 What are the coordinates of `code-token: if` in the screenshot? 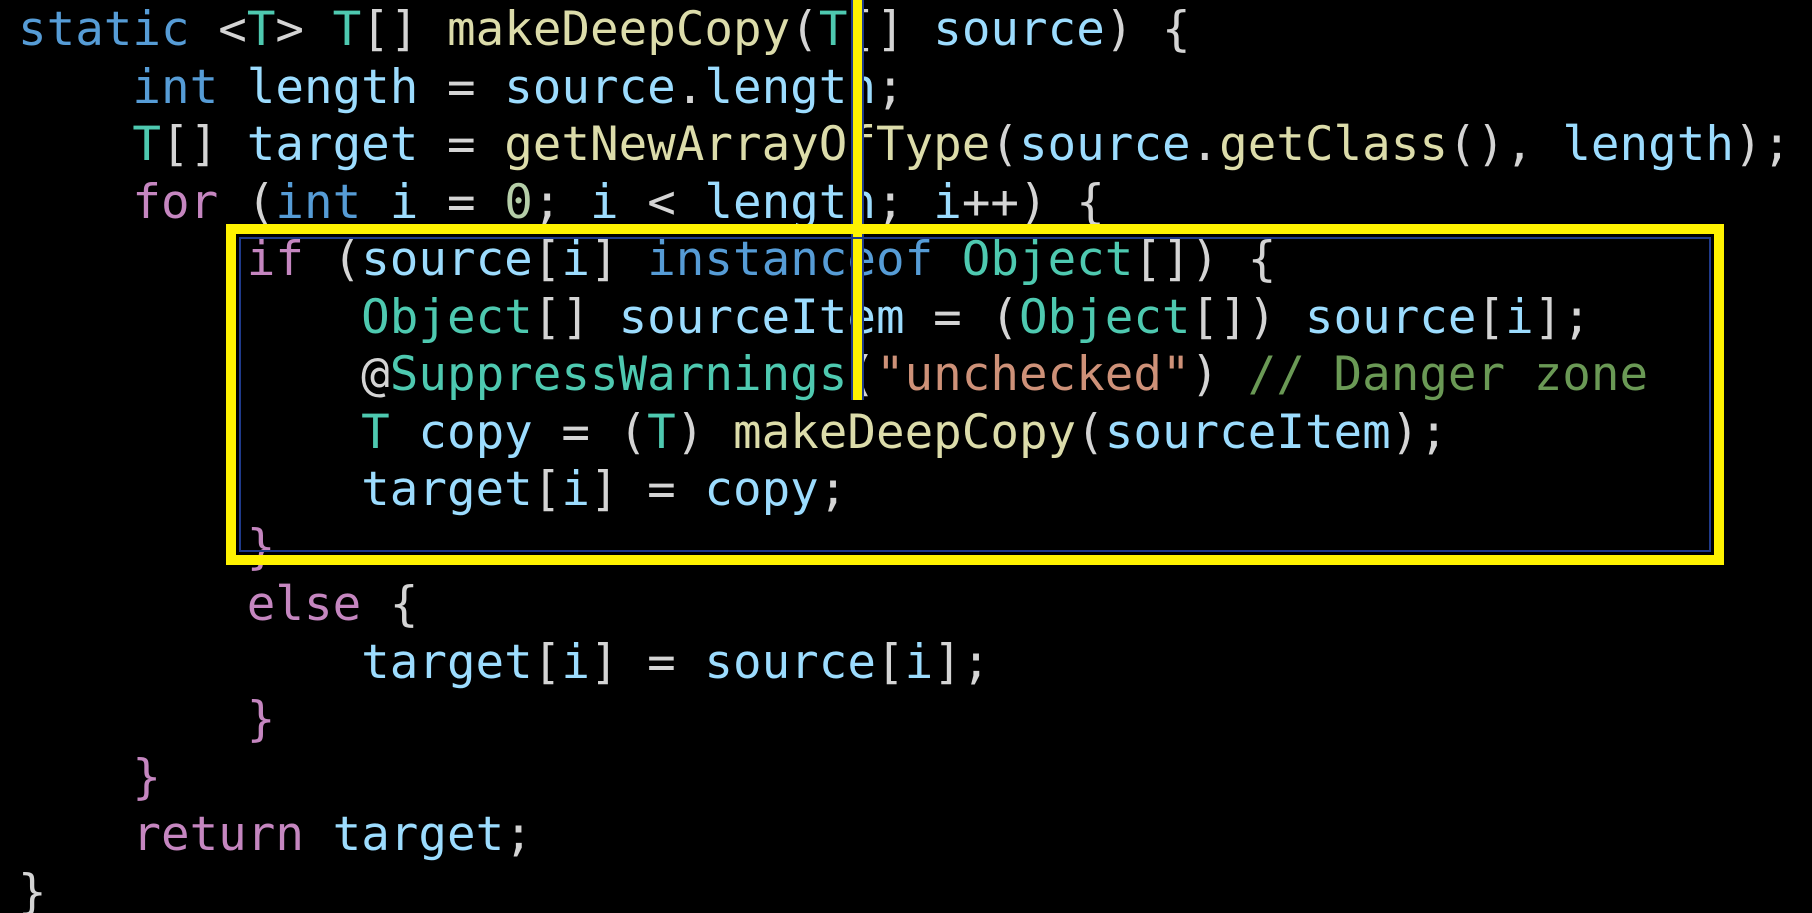 It's located at (275, 259).